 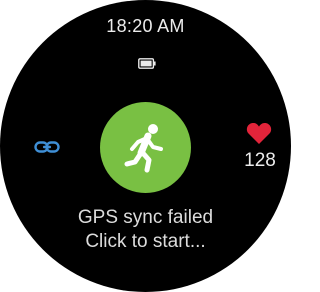 I want to click on start-activity-button, so click(x=145, y=147).